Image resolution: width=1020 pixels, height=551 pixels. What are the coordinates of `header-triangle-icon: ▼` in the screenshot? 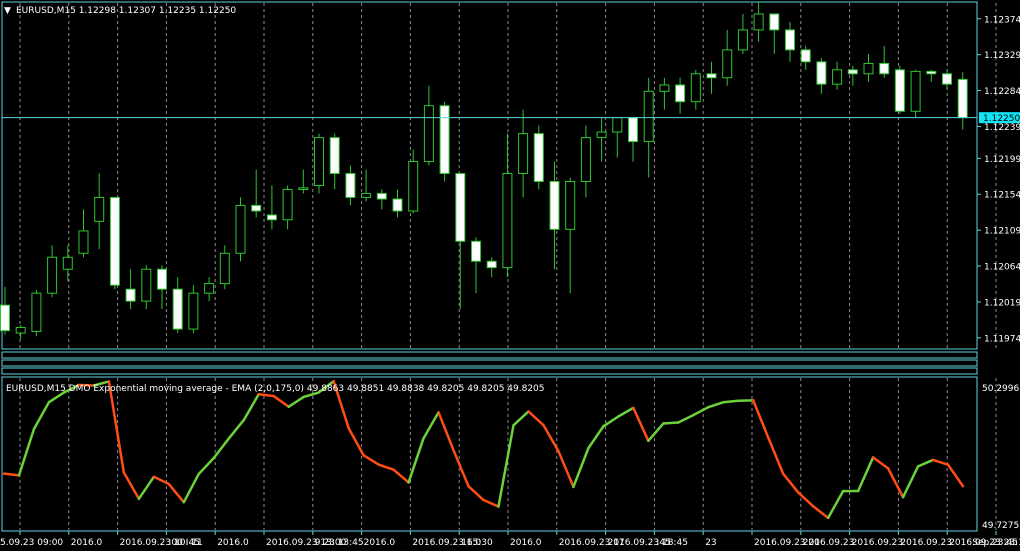 It's located at (7, 11).